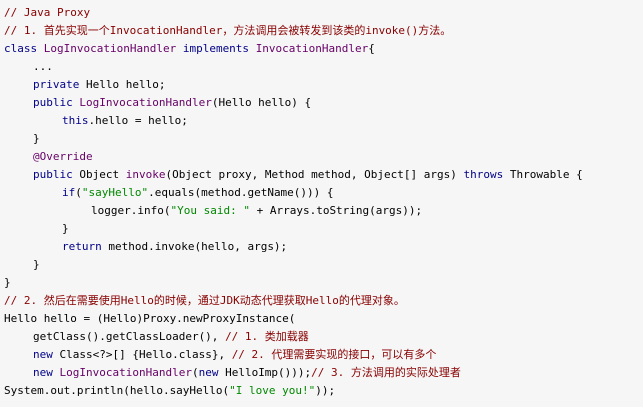 The width and height of the screenshot is (643, 407). Describe the element at coordinates (145, 174) in the screenshot. I see `code-token-type: invoke` at that location.